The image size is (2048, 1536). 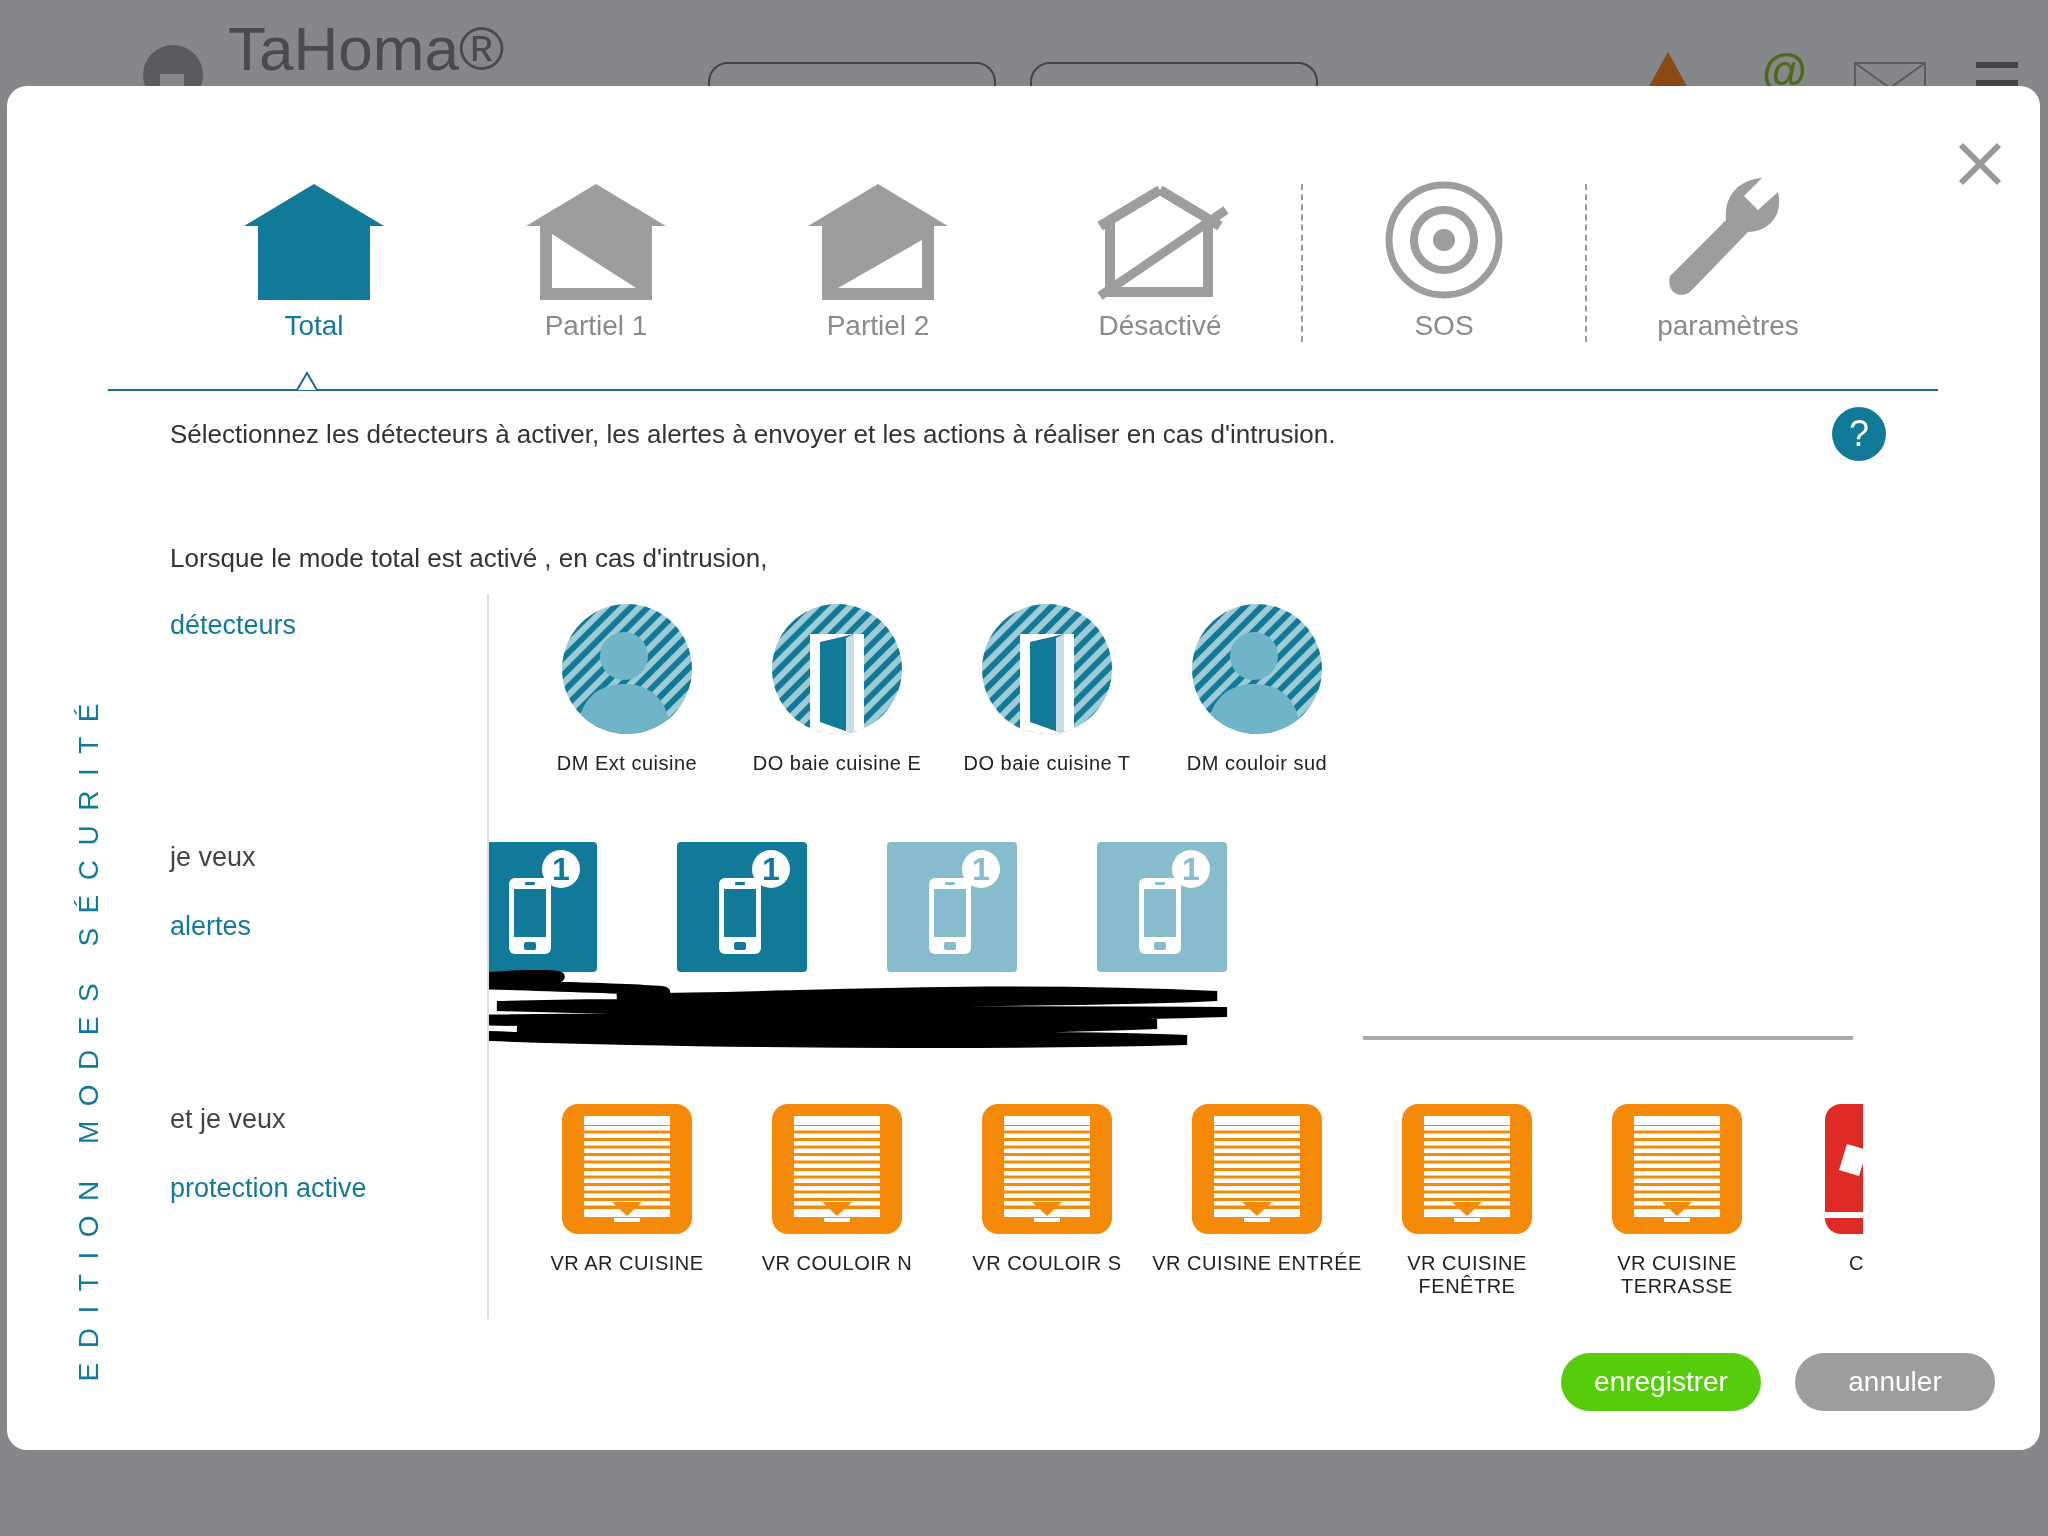 I want to click on instruction-text: Sélectionnez les détecteurs à activer, les alertes à envoyer et les actions à réaliser en cas d'intrusion., so click(x=753, y=434).